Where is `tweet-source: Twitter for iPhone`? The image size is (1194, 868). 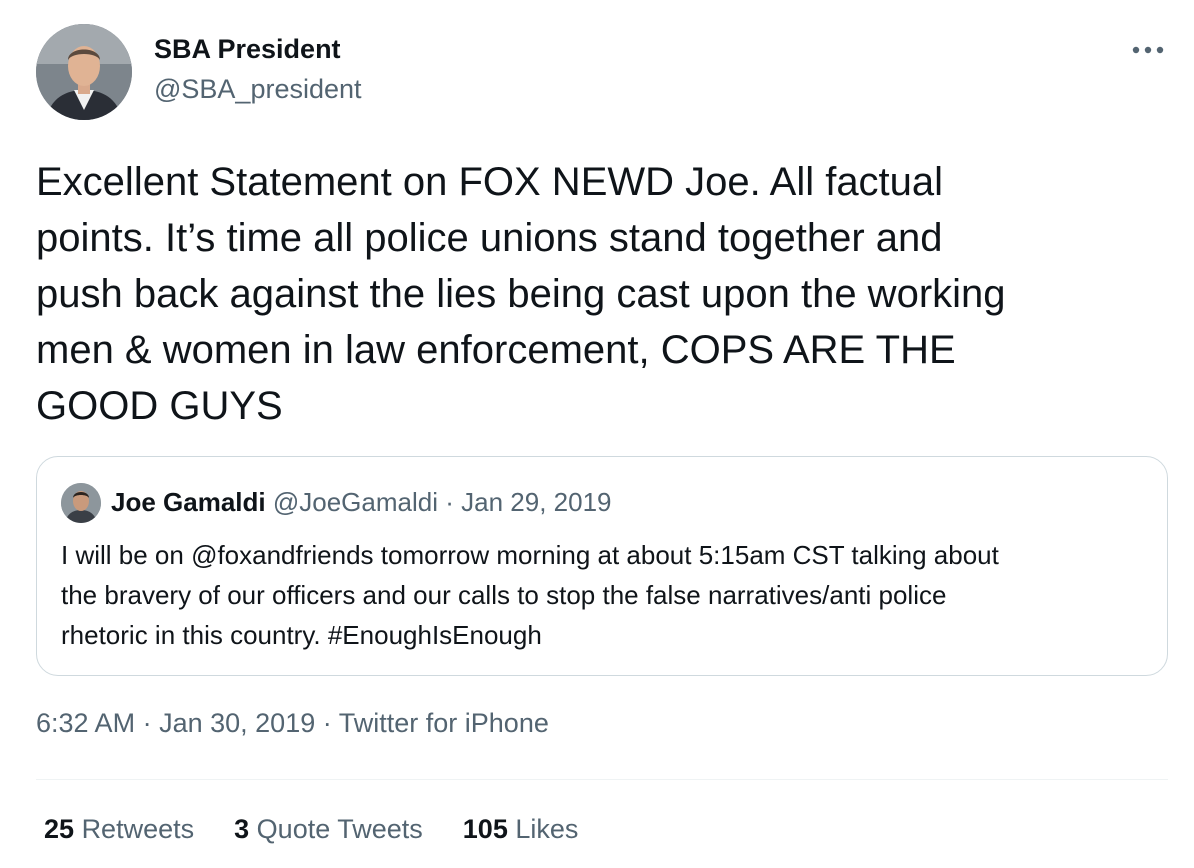 tweet-source: Twitter for iPhone is located at coordinates (444, 723).